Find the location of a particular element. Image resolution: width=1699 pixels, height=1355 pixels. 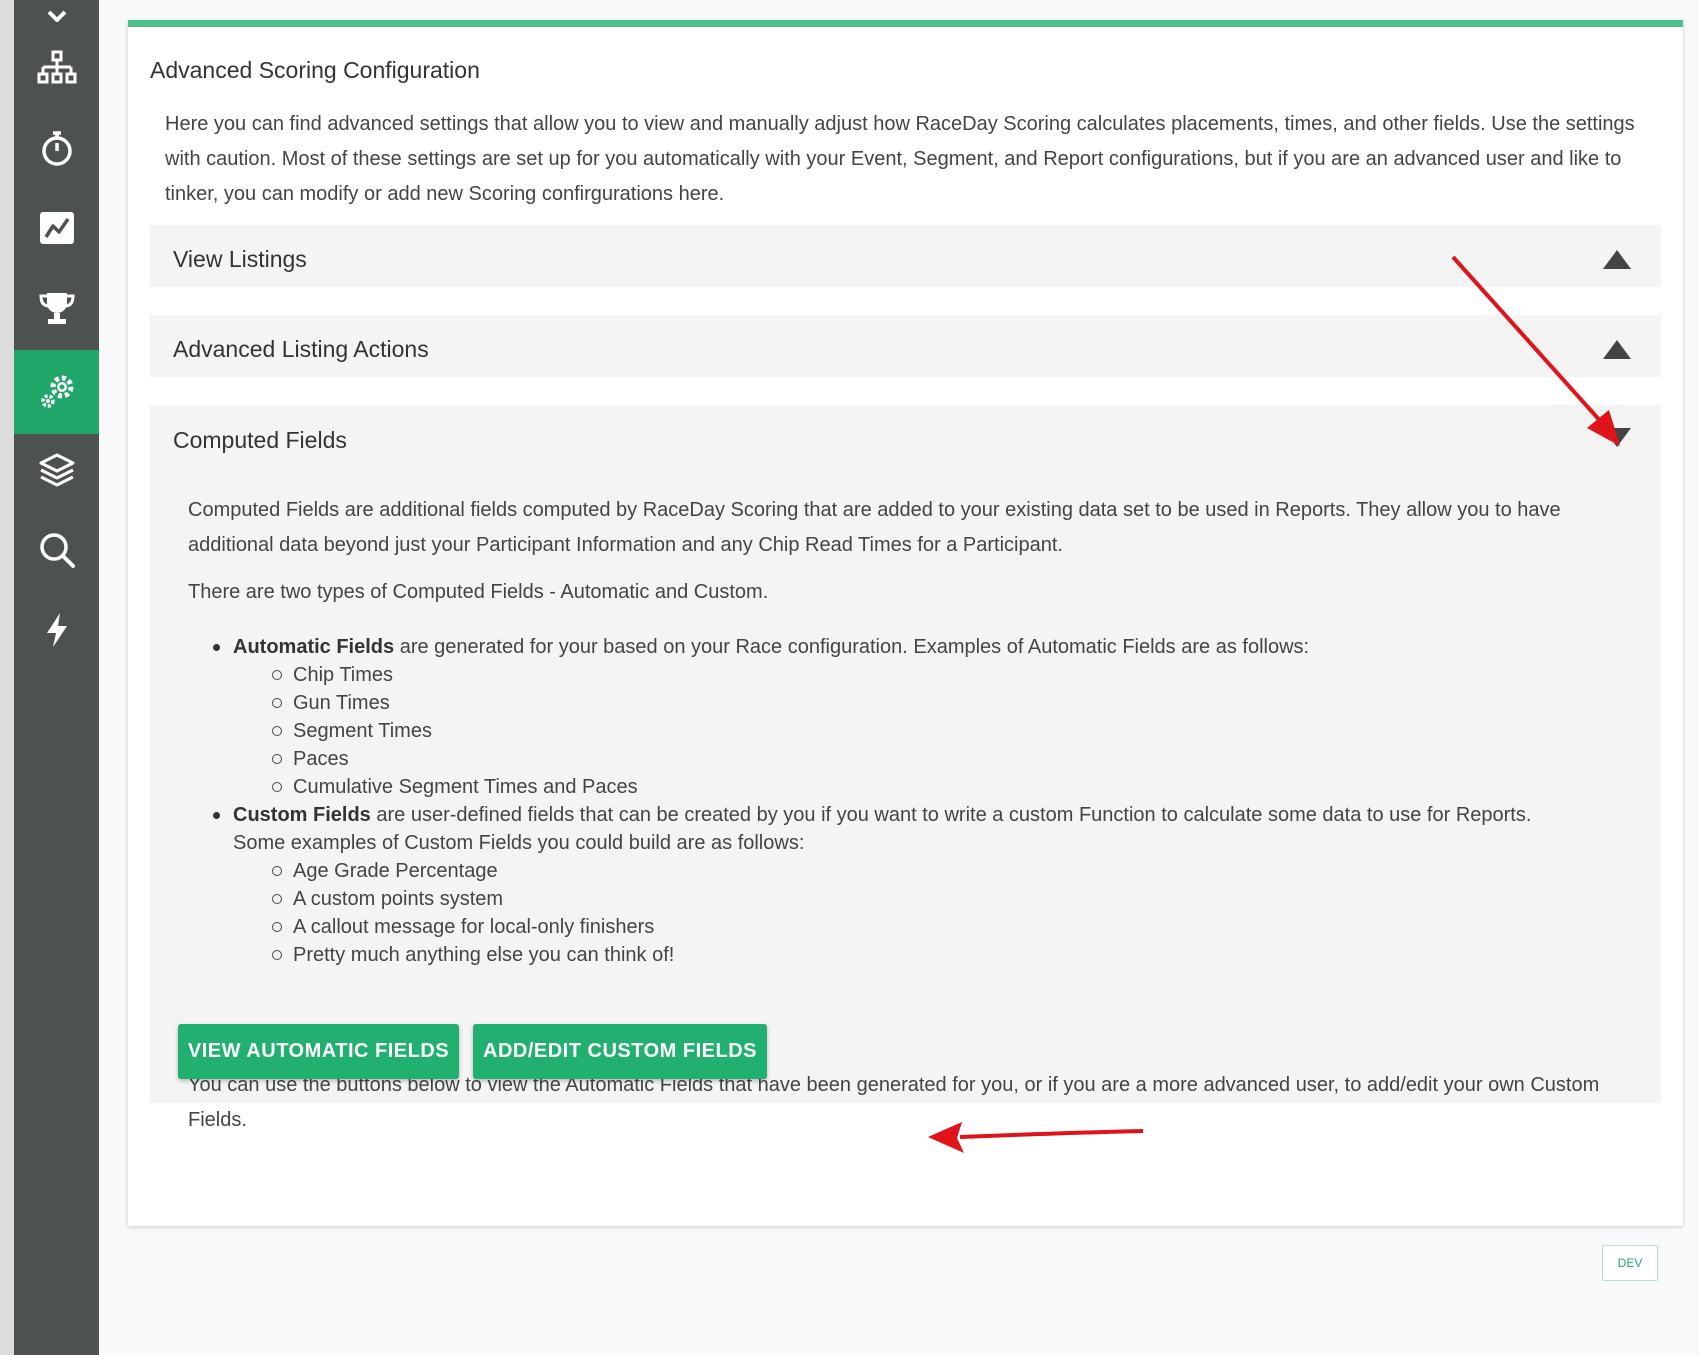

sidebar-item-structure is located at coordinates (56, 68).